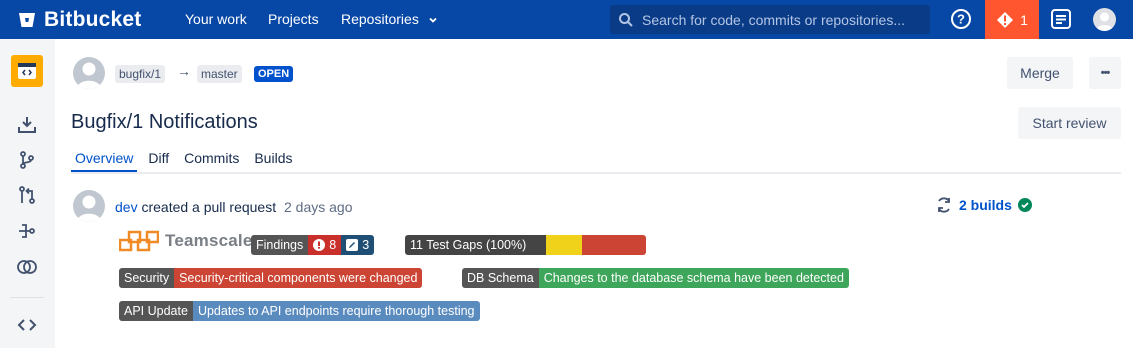 The image size is (1133, 348). Describe the element at coordinates (1061, 19) in the screenshot. I see `notes-icon` at that location.